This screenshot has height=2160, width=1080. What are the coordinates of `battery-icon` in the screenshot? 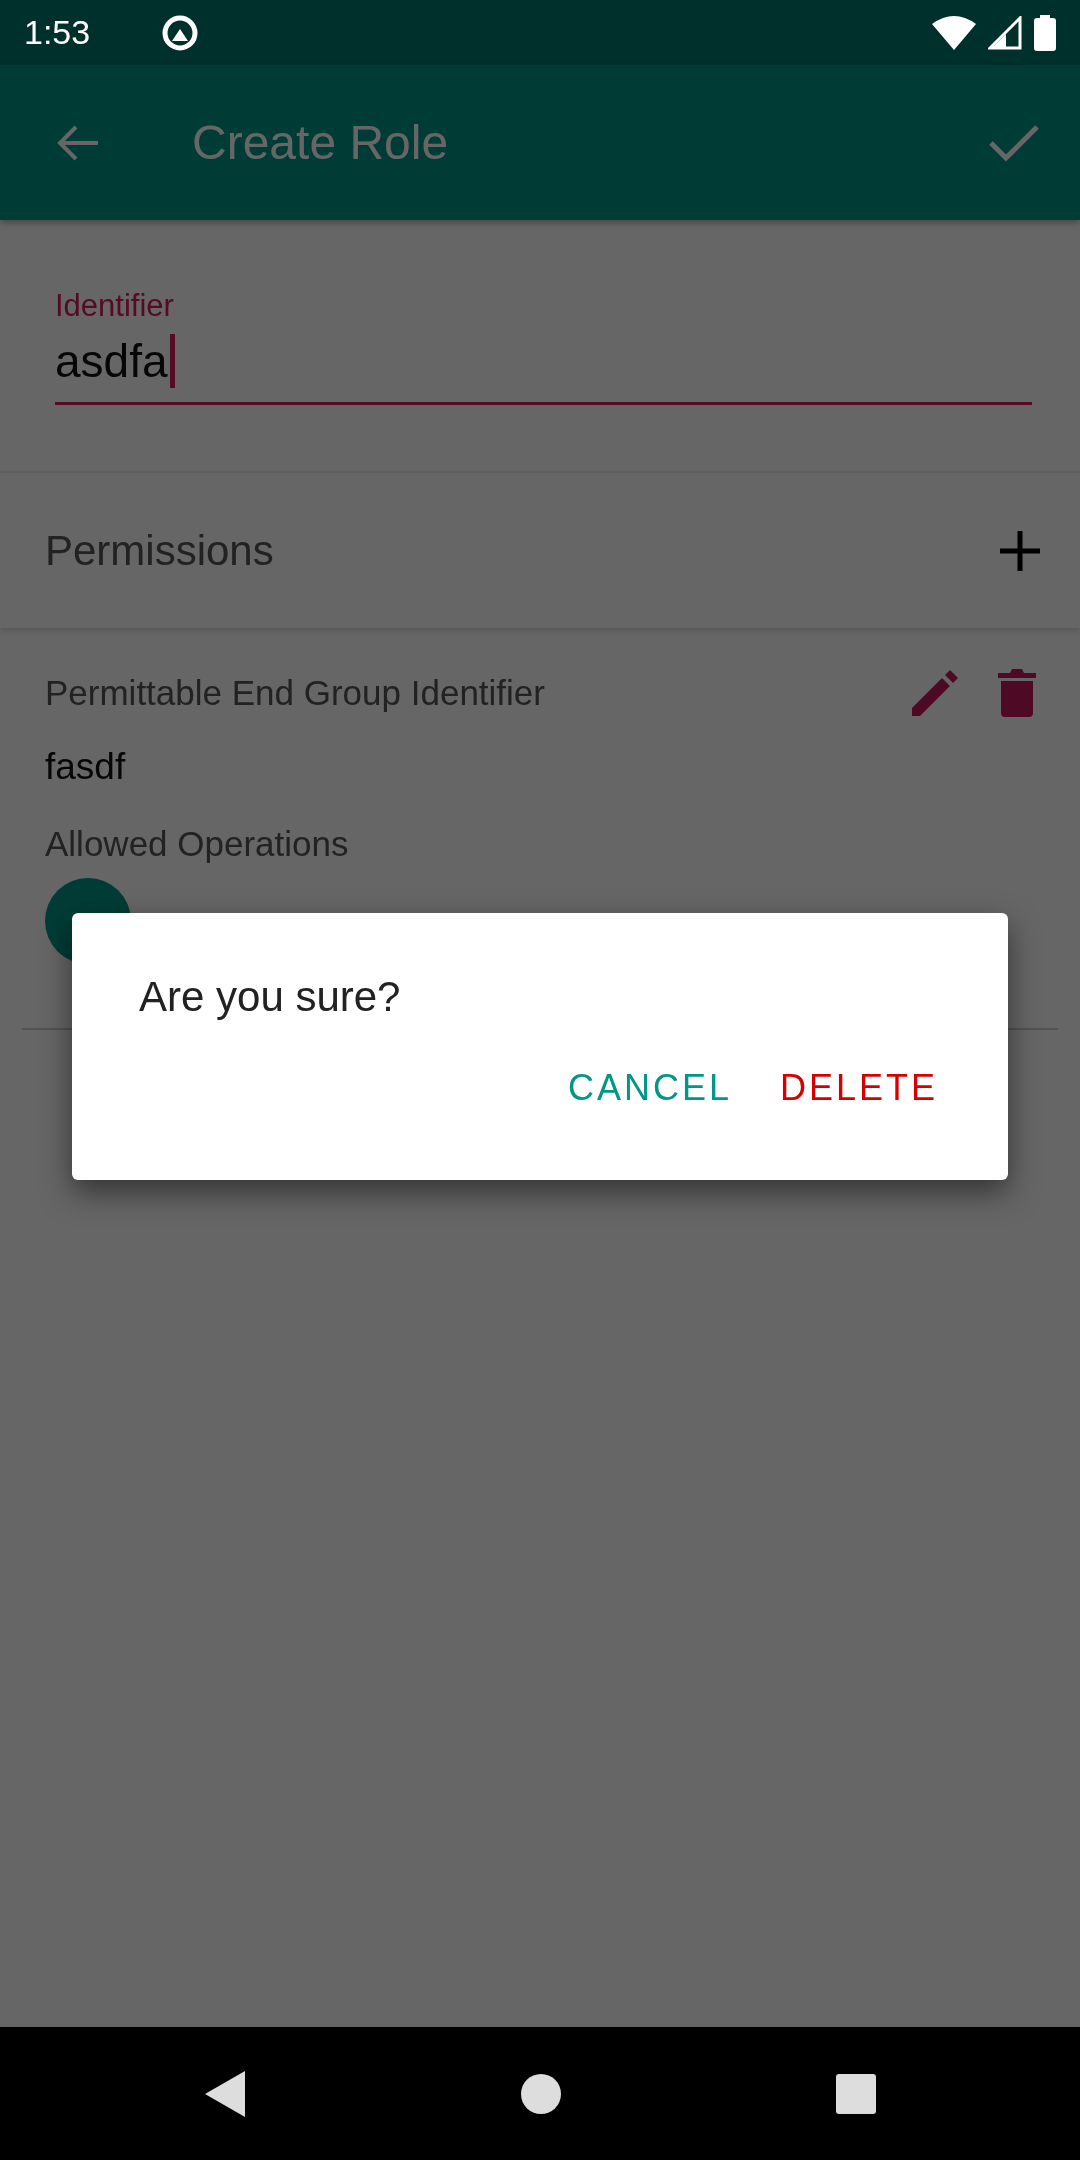 It's located at (1045, 32).